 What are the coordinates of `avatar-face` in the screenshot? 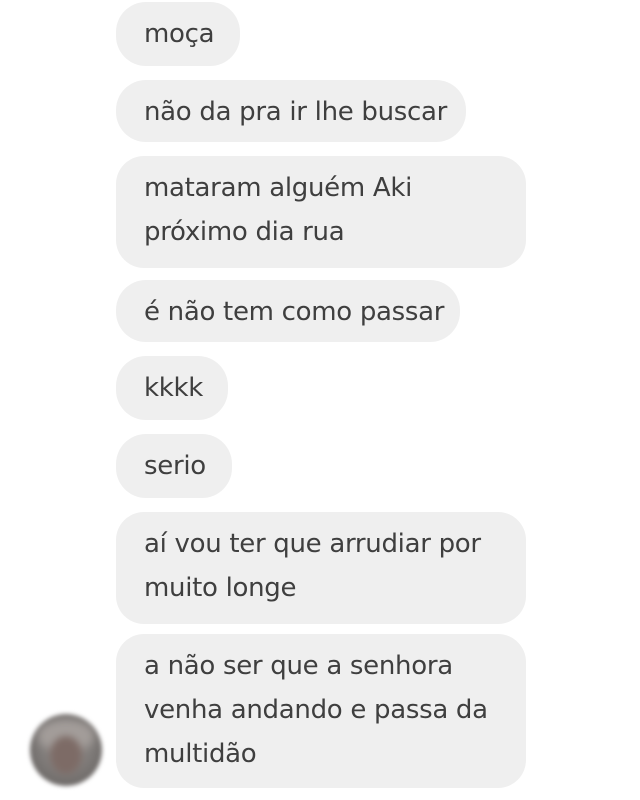 It's located at (66, 755).